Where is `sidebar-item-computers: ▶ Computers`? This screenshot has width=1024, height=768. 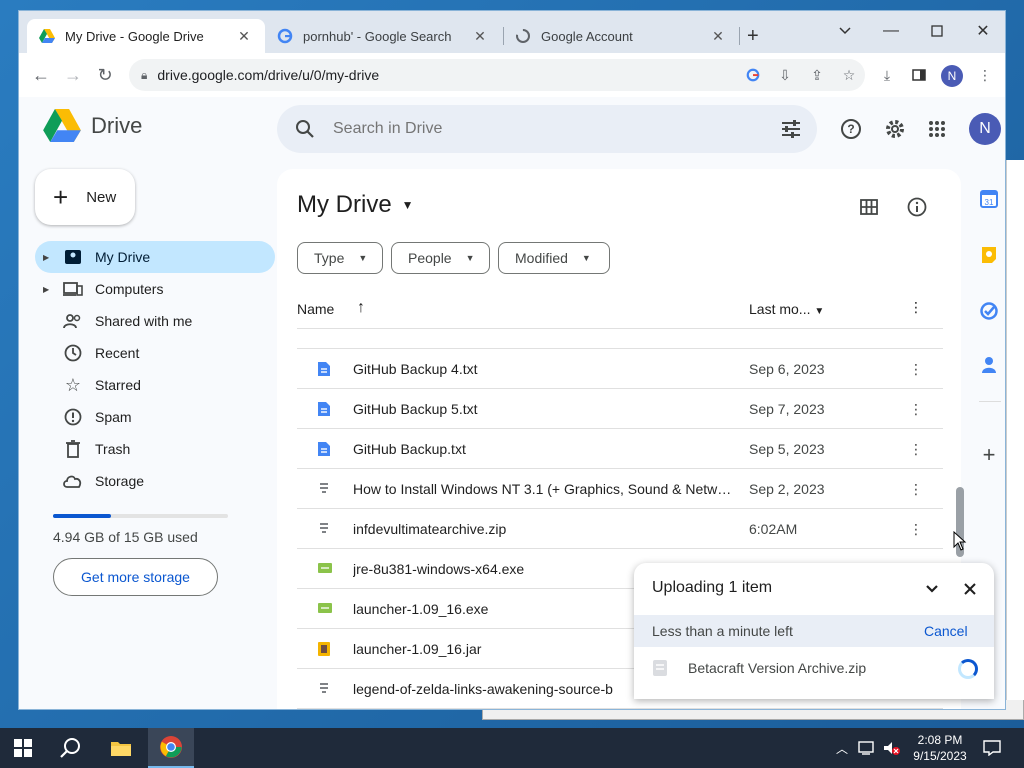
sidebar-item-computers: ▶ Computers is located at coordinates (155, 289).